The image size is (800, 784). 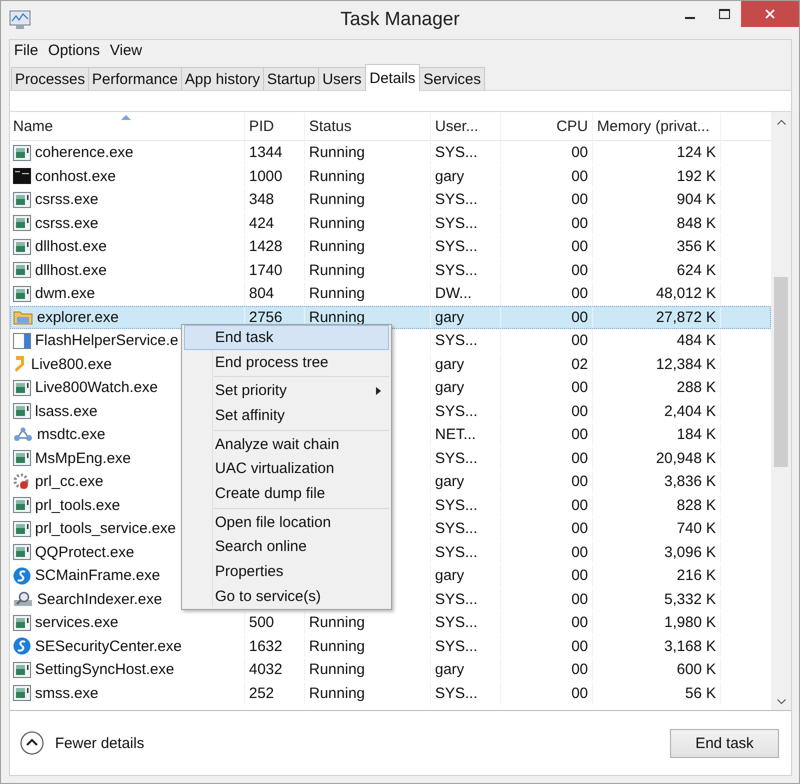 I want to click on process-row: SettingSyncHost.exe 4032 Running gary 00 600 K, so click(x=390, y=670).